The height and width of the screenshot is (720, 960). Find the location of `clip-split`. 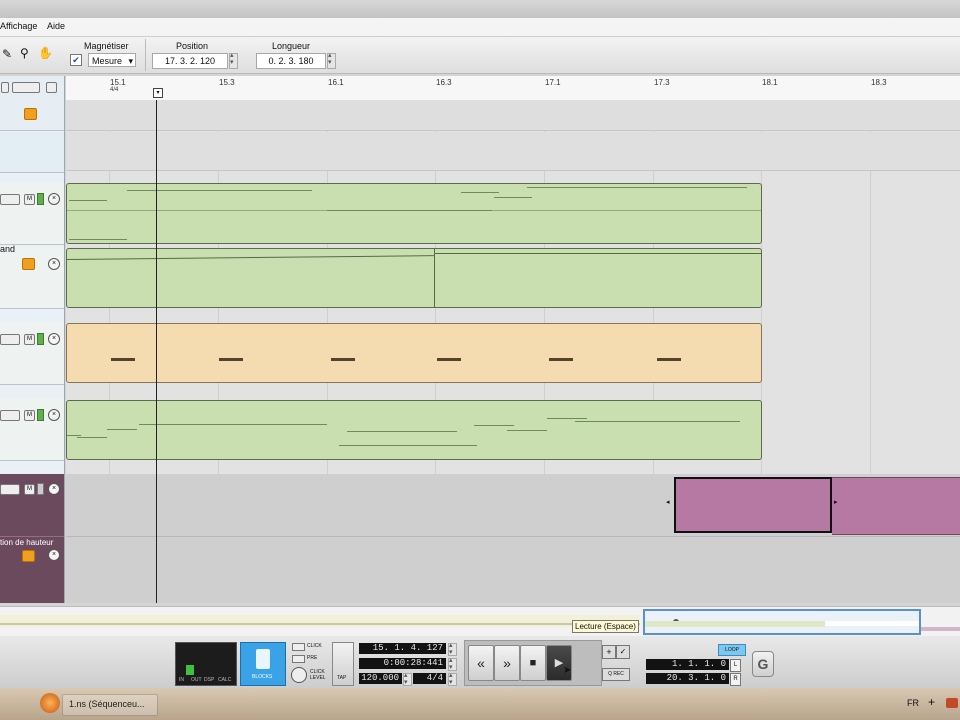

clip-split is located at coordinates (434, 278).